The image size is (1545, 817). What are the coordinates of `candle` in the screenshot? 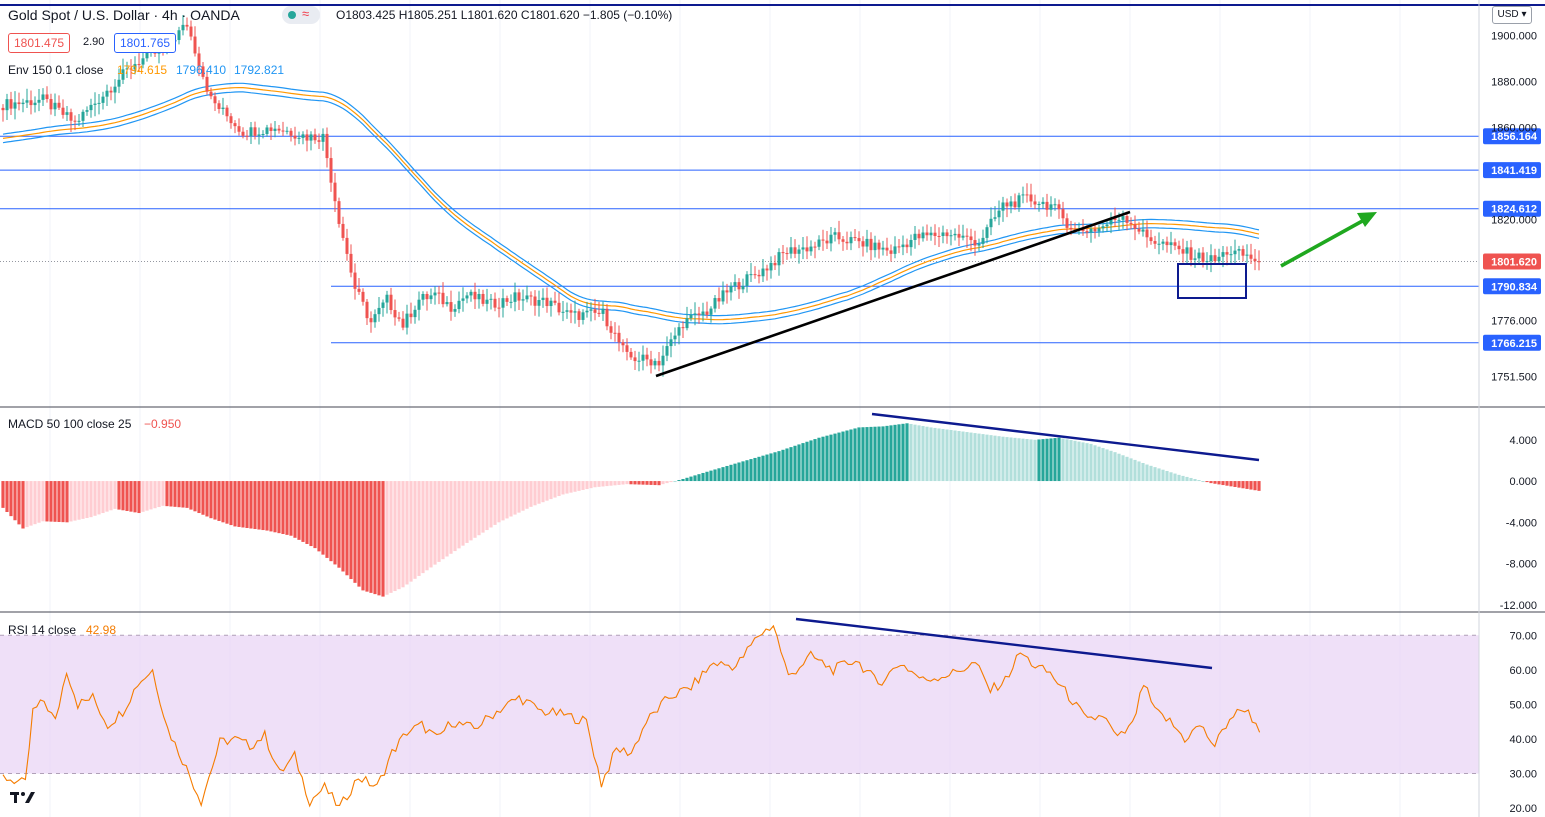 It's located at (339, 212).